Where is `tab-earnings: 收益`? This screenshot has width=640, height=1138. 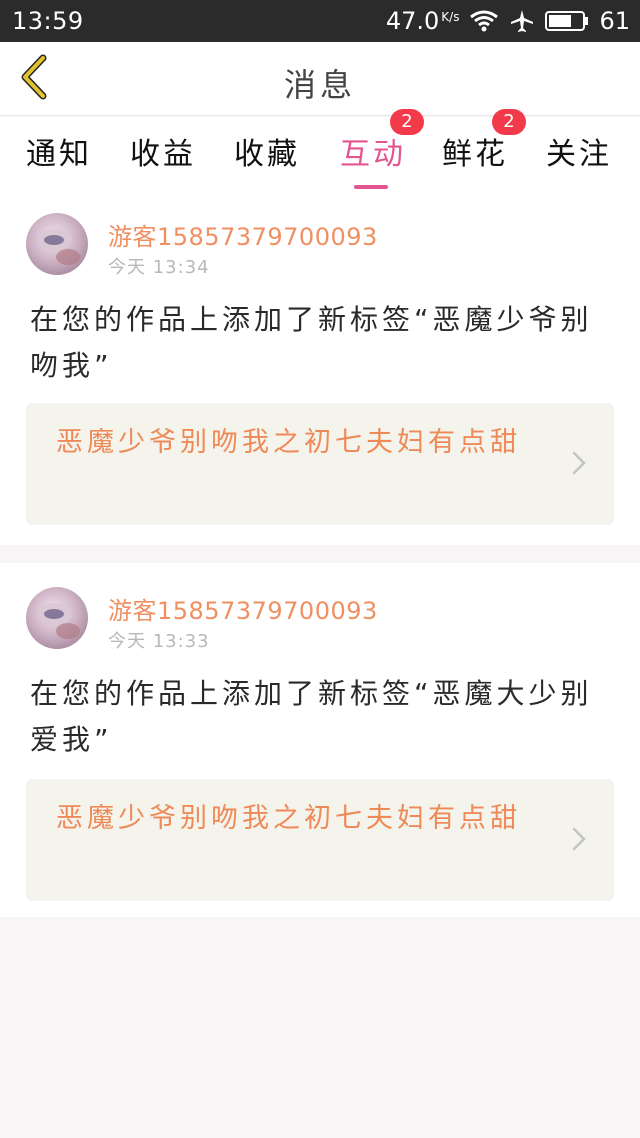 tab-earnings: 收益 is located at coordinates (163, 151).